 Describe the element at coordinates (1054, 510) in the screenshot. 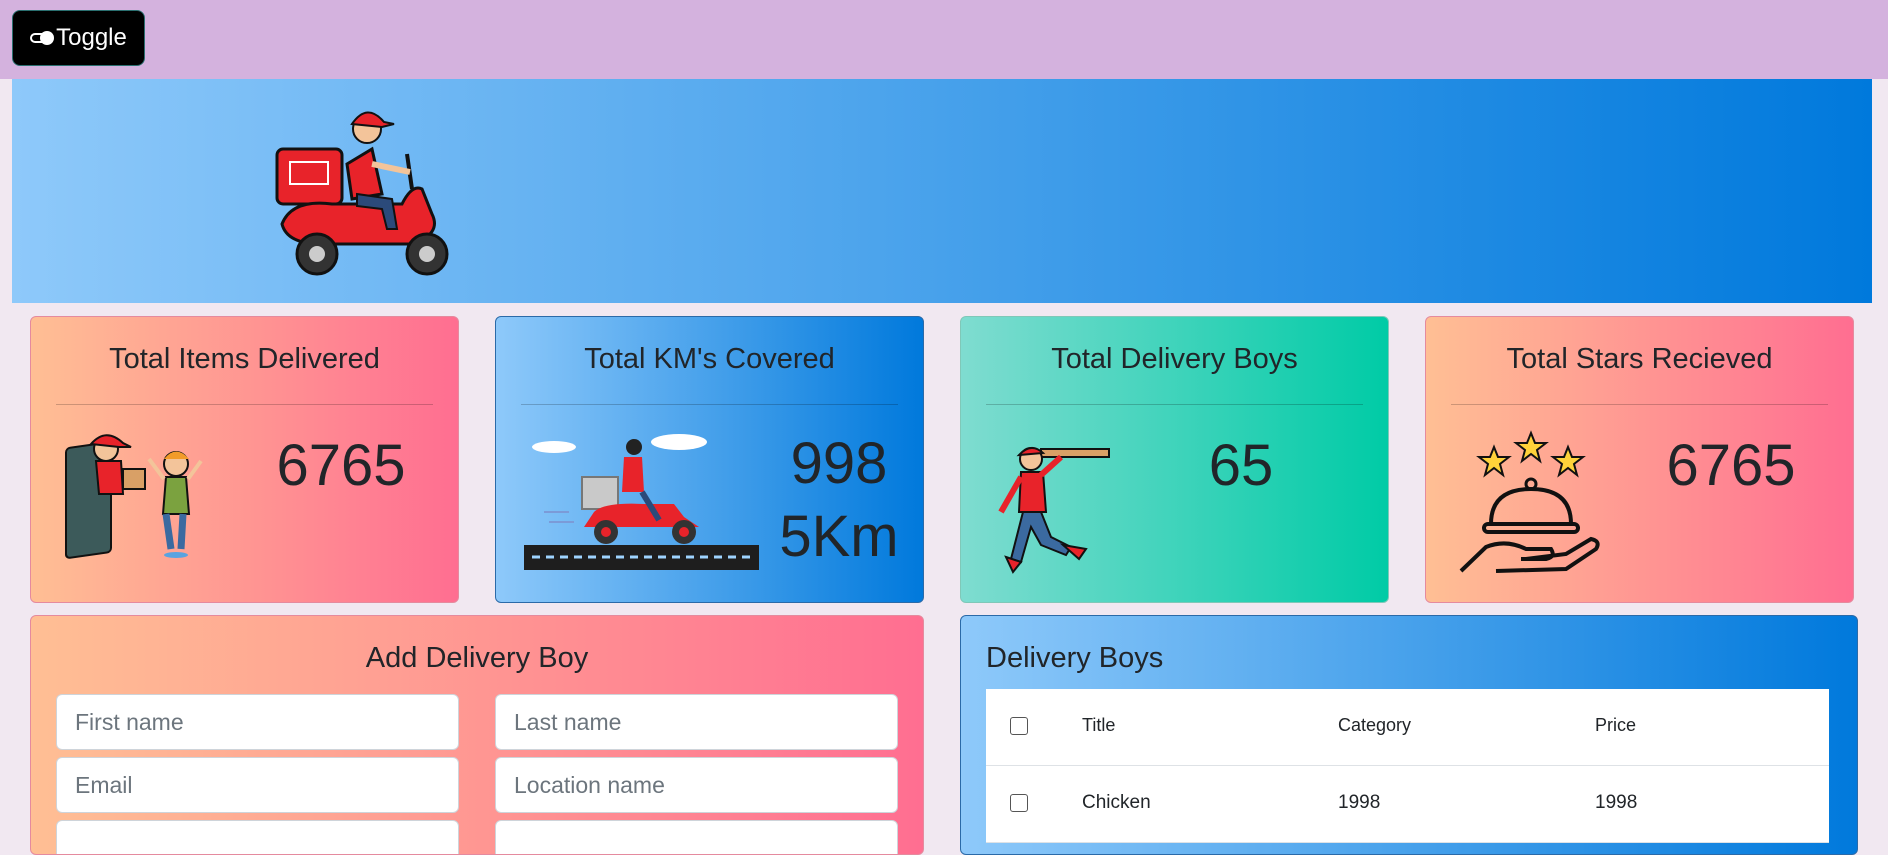

I see `running-pizza-boy-illustration` at that location.